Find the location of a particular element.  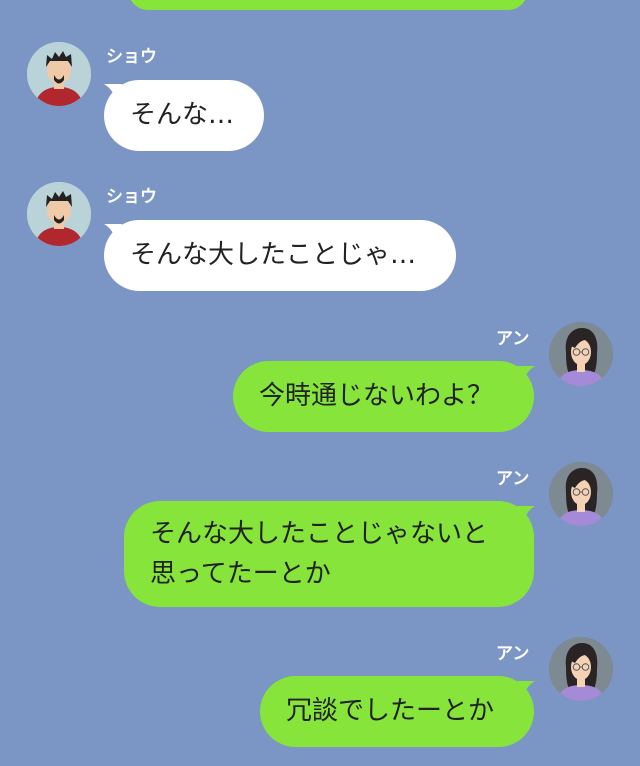

message-bubble: 今時通じないわよ？ is located at coordinates (383, 396).